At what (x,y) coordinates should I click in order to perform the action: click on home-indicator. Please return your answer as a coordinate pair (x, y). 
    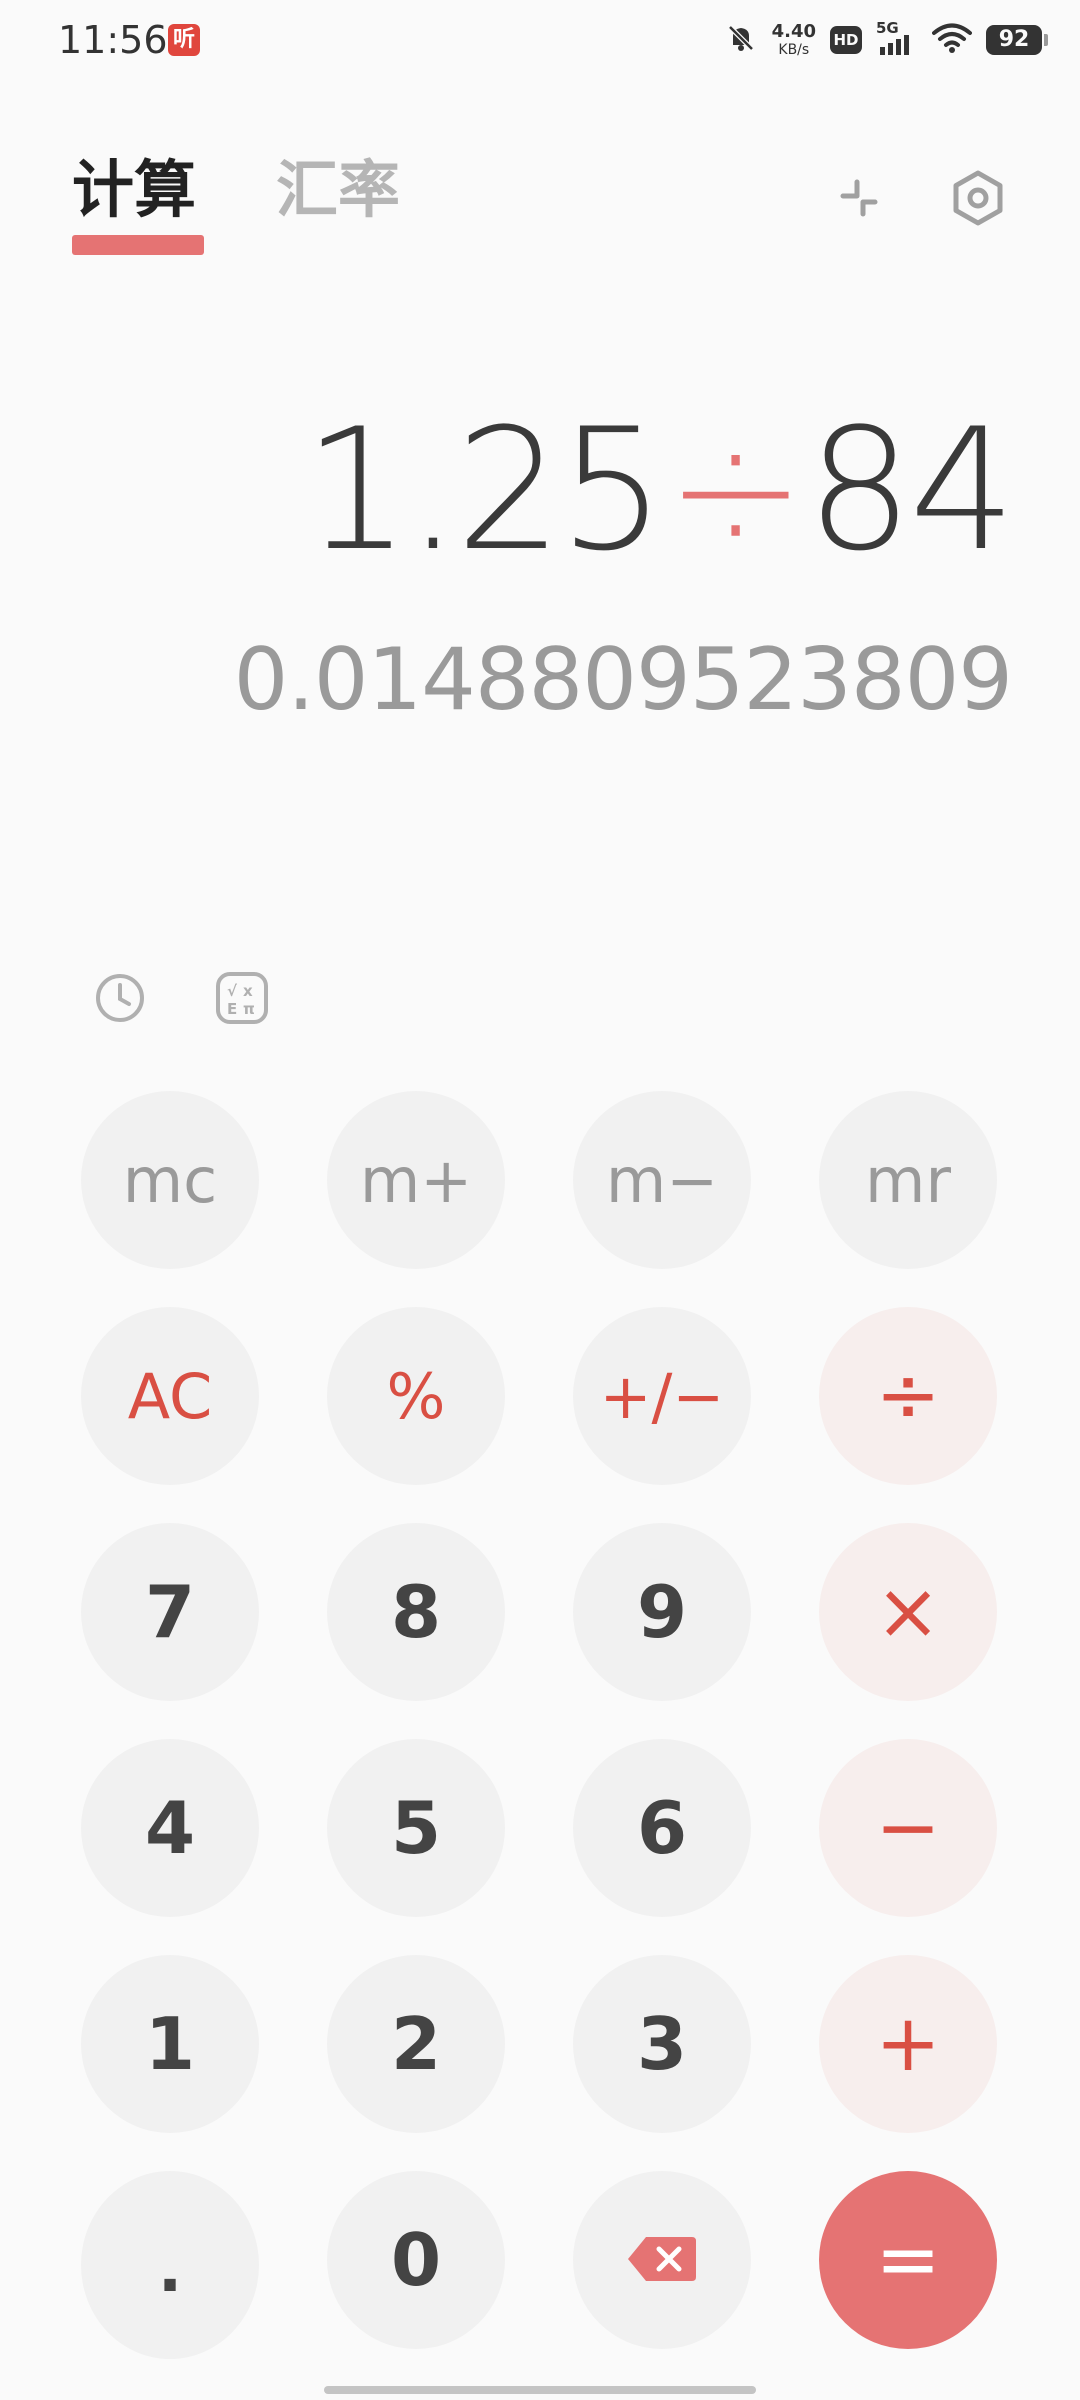
    Looking at the image, I should click on (540, 2390).